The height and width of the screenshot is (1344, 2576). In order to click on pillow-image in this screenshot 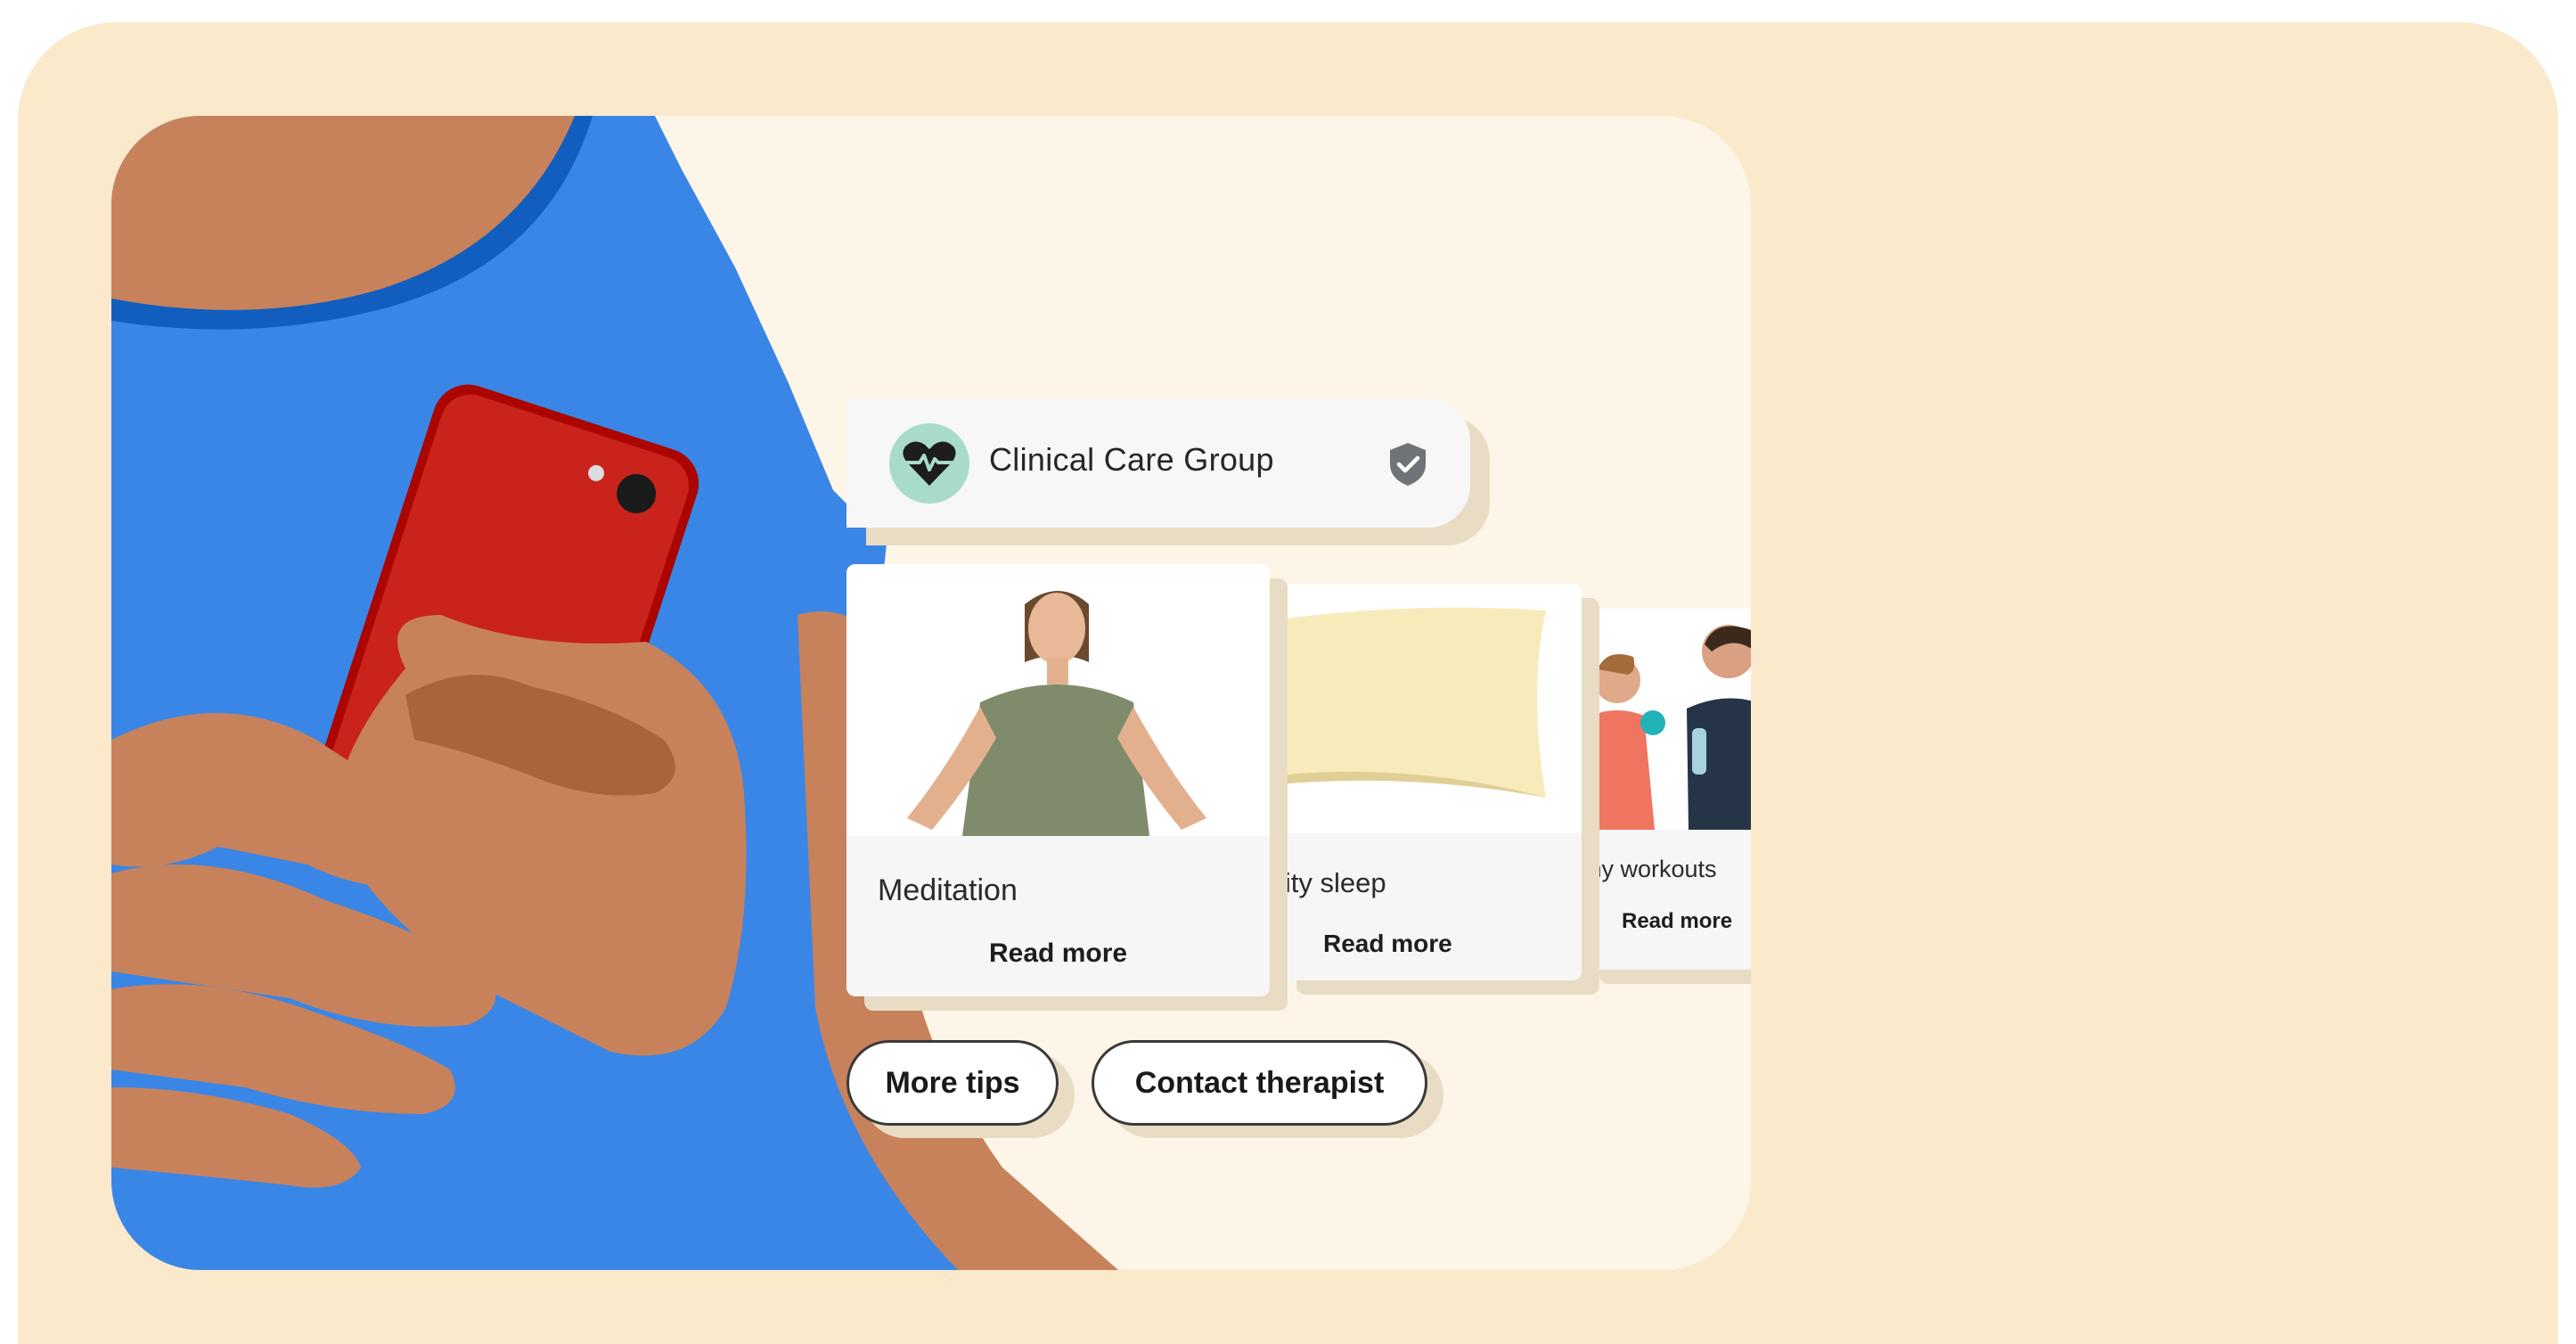, I will do `click(1430, 708)`.